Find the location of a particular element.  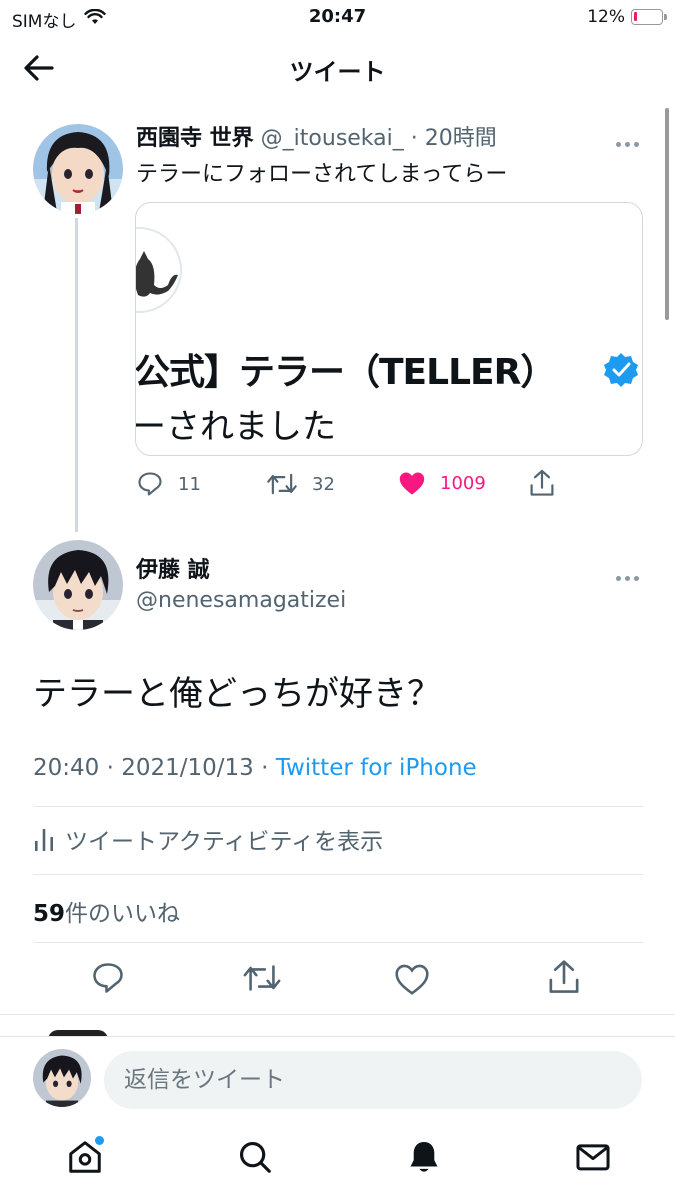

tweet-source-link: Twitter for iPhone is located at coordinates (376, 768).